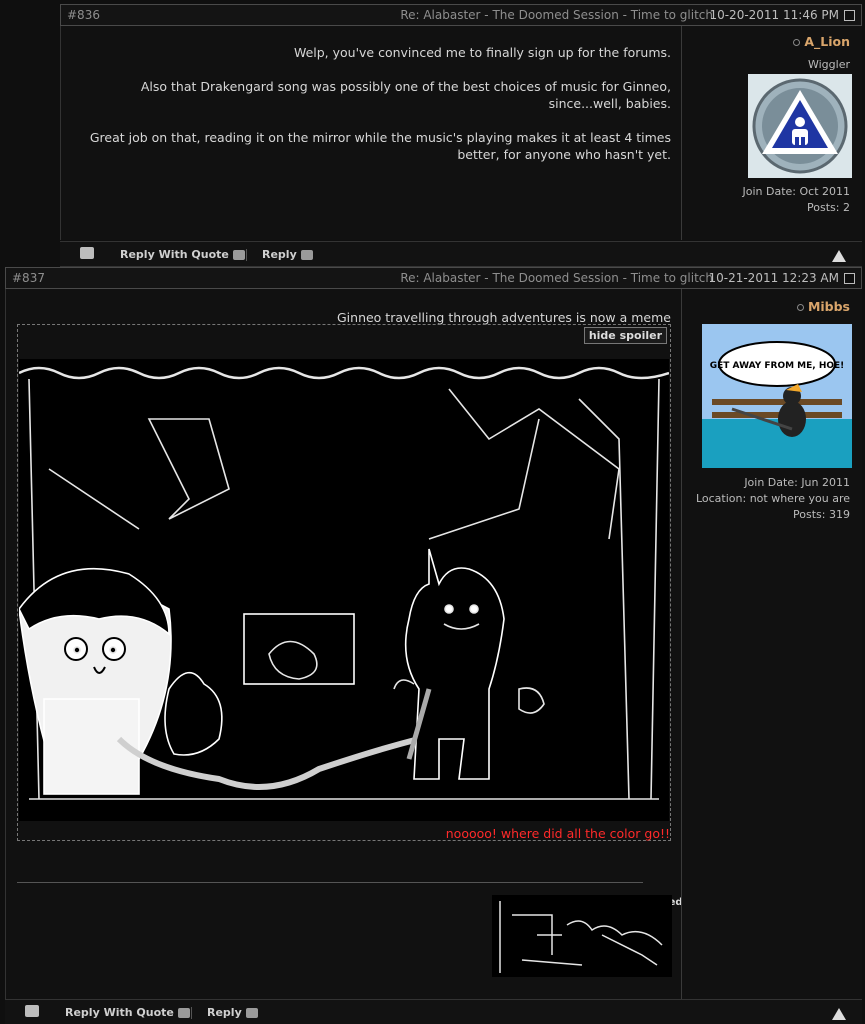  I want to click on avatar-speech: GET AWAY FROM ME, HOE!, so click(777, 366).